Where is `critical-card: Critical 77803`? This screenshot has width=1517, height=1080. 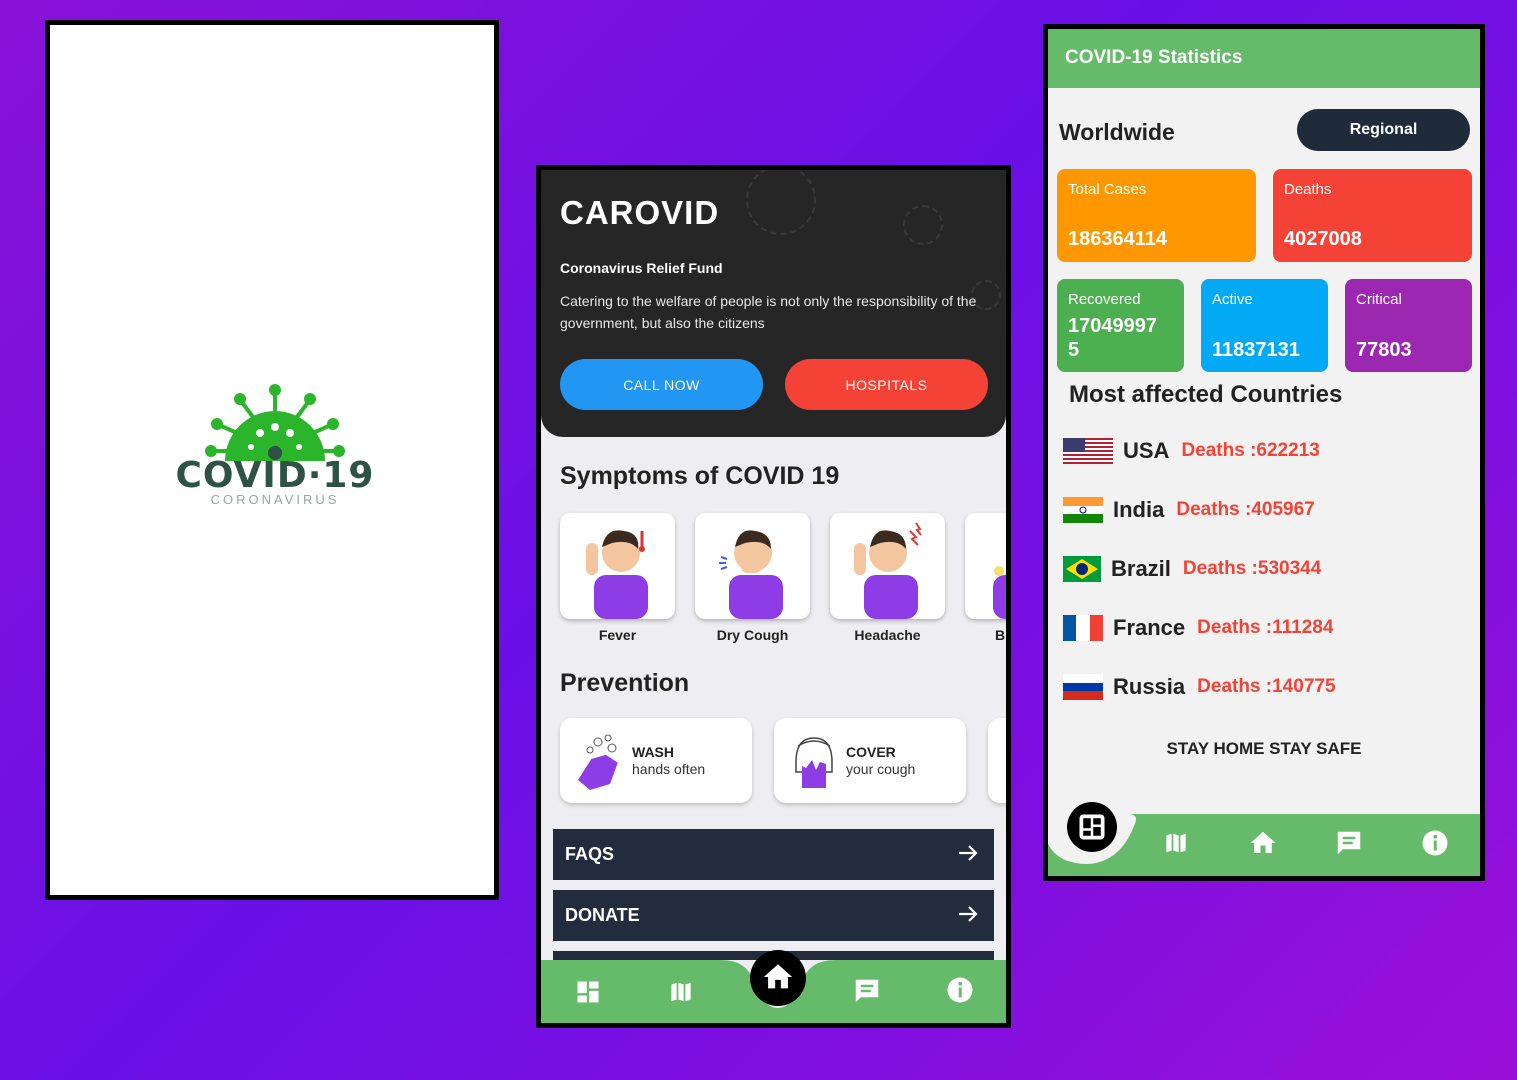
critical-card: Critical 77803 is located at coordinates (1408, 325).